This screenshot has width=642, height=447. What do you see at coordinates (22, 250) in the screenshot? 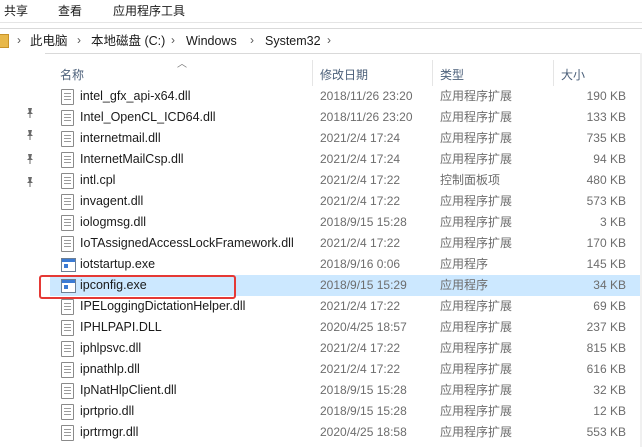
I see `navigation-pane` at bounding box center [22, 250].